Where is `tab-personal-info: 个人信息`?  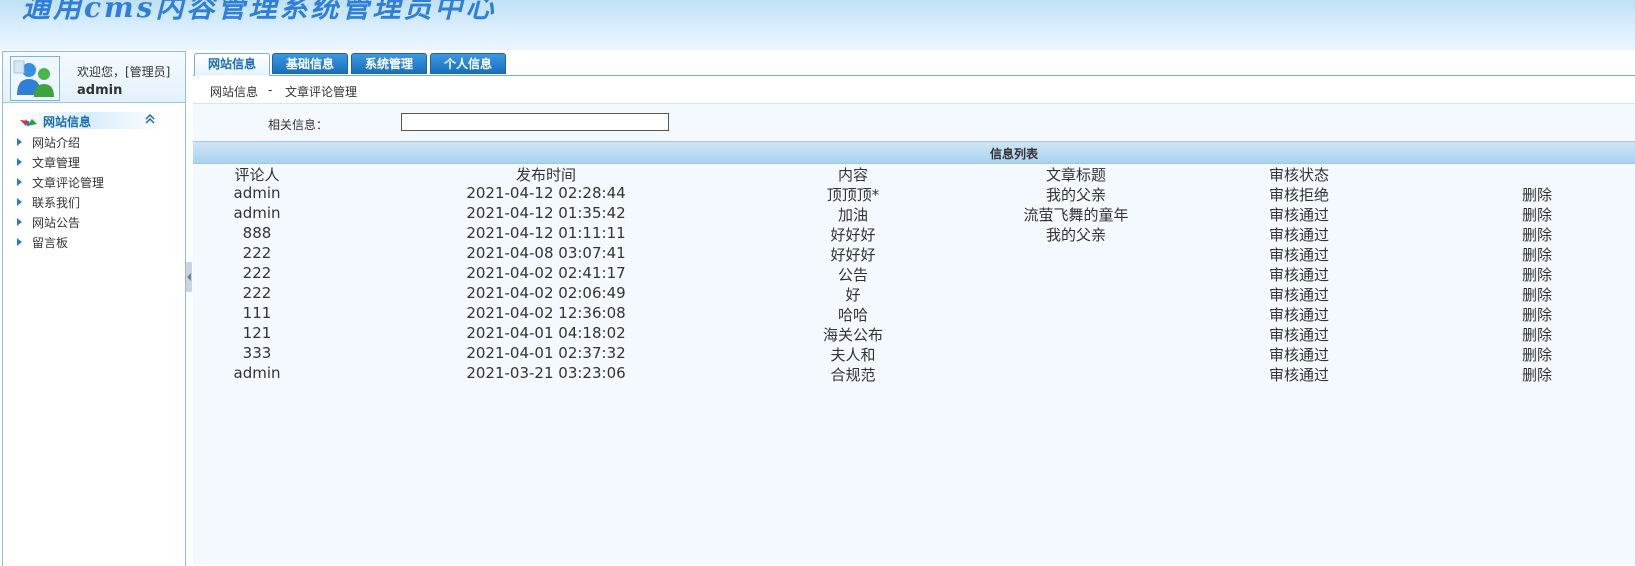 tab-personal-info: 个人信息 is located at coordinates (468, 63).